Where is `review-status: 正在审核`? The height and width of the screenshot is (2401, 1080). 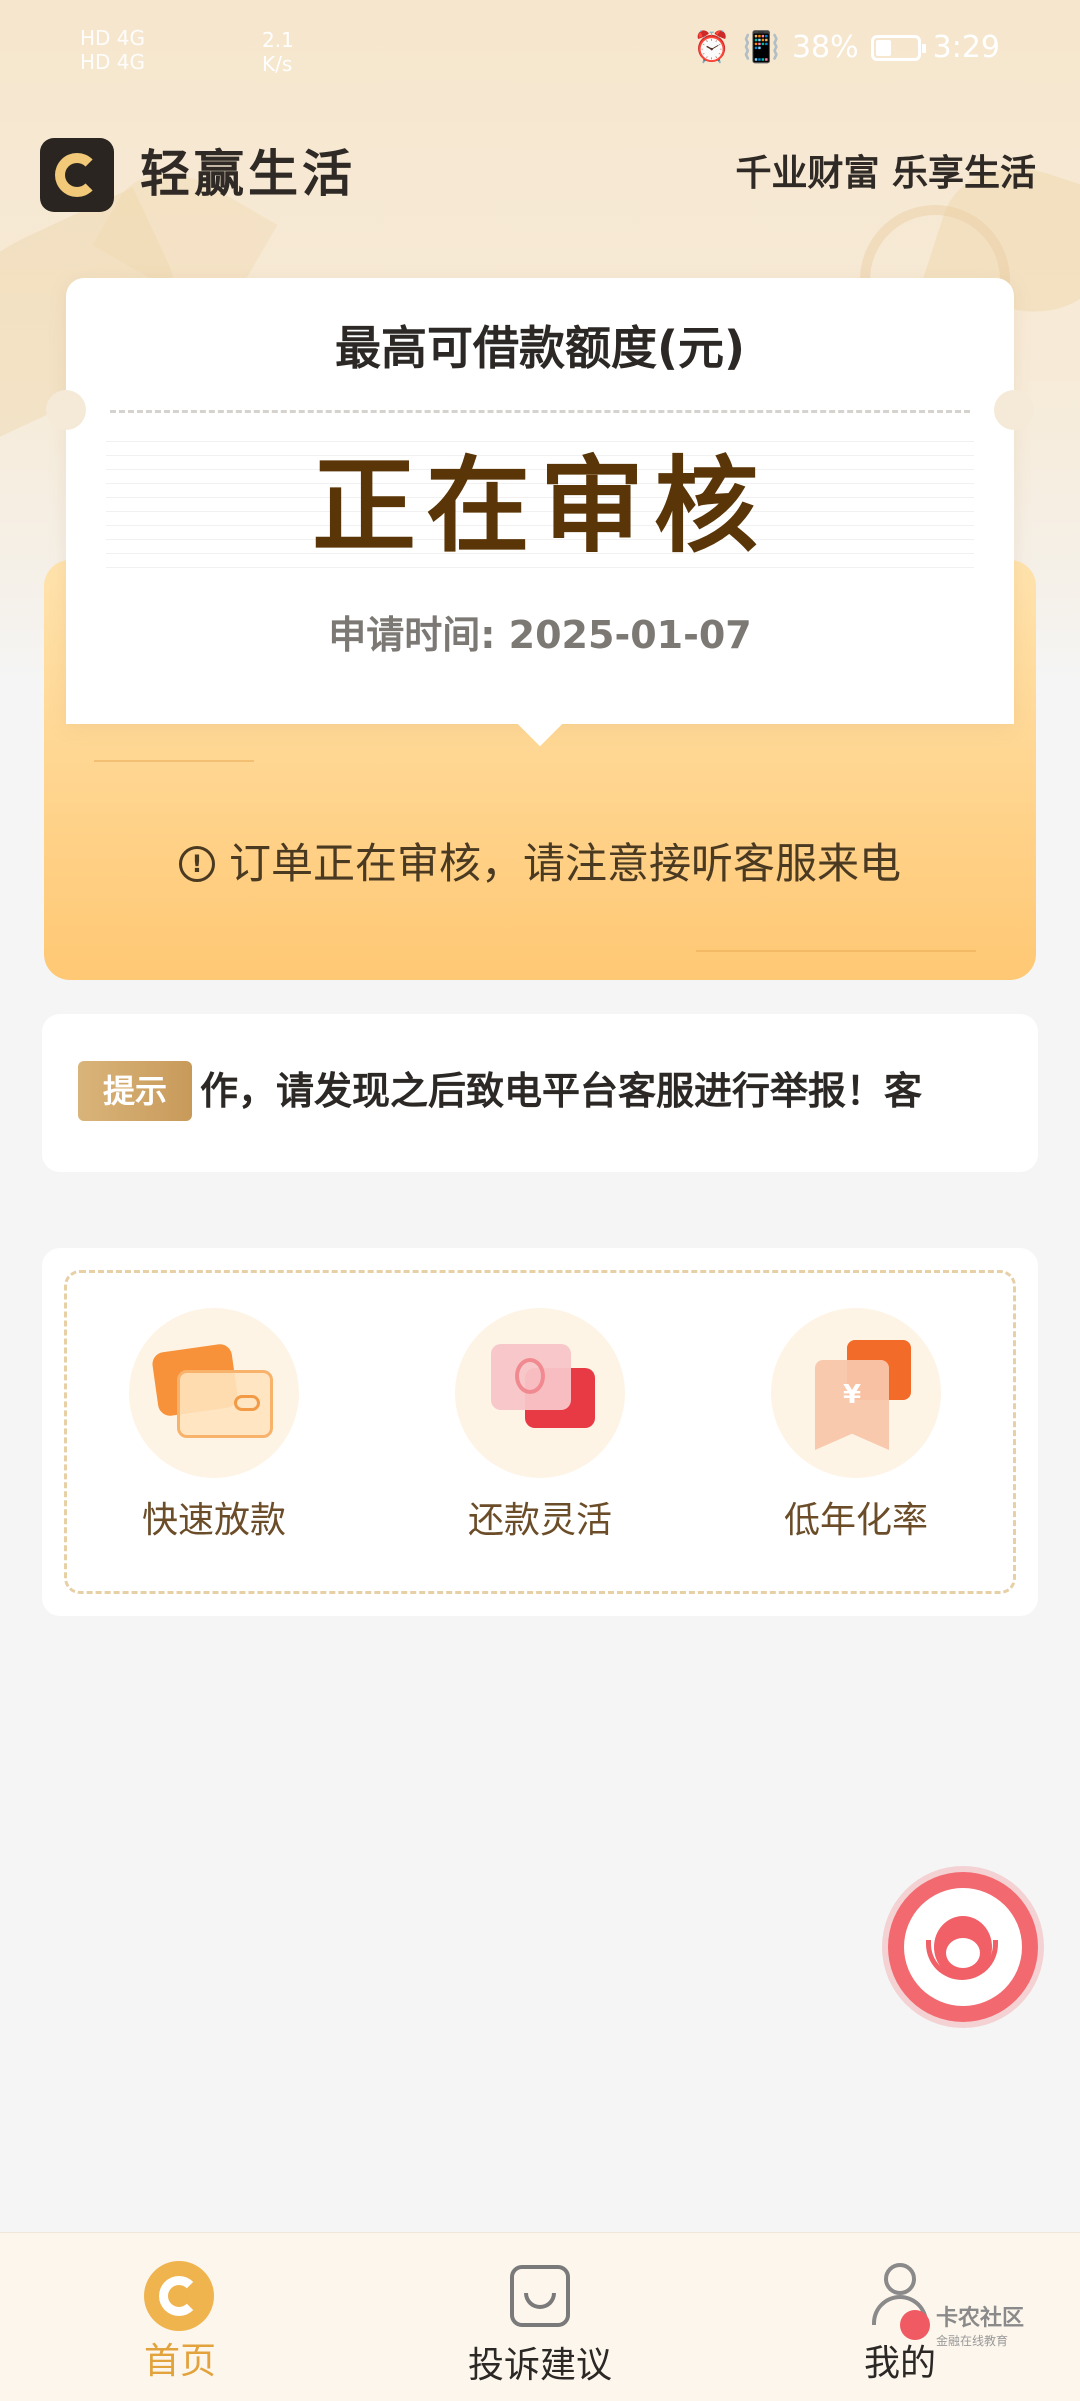 review-status: 正在审核 is located at coordinates (539, 506).